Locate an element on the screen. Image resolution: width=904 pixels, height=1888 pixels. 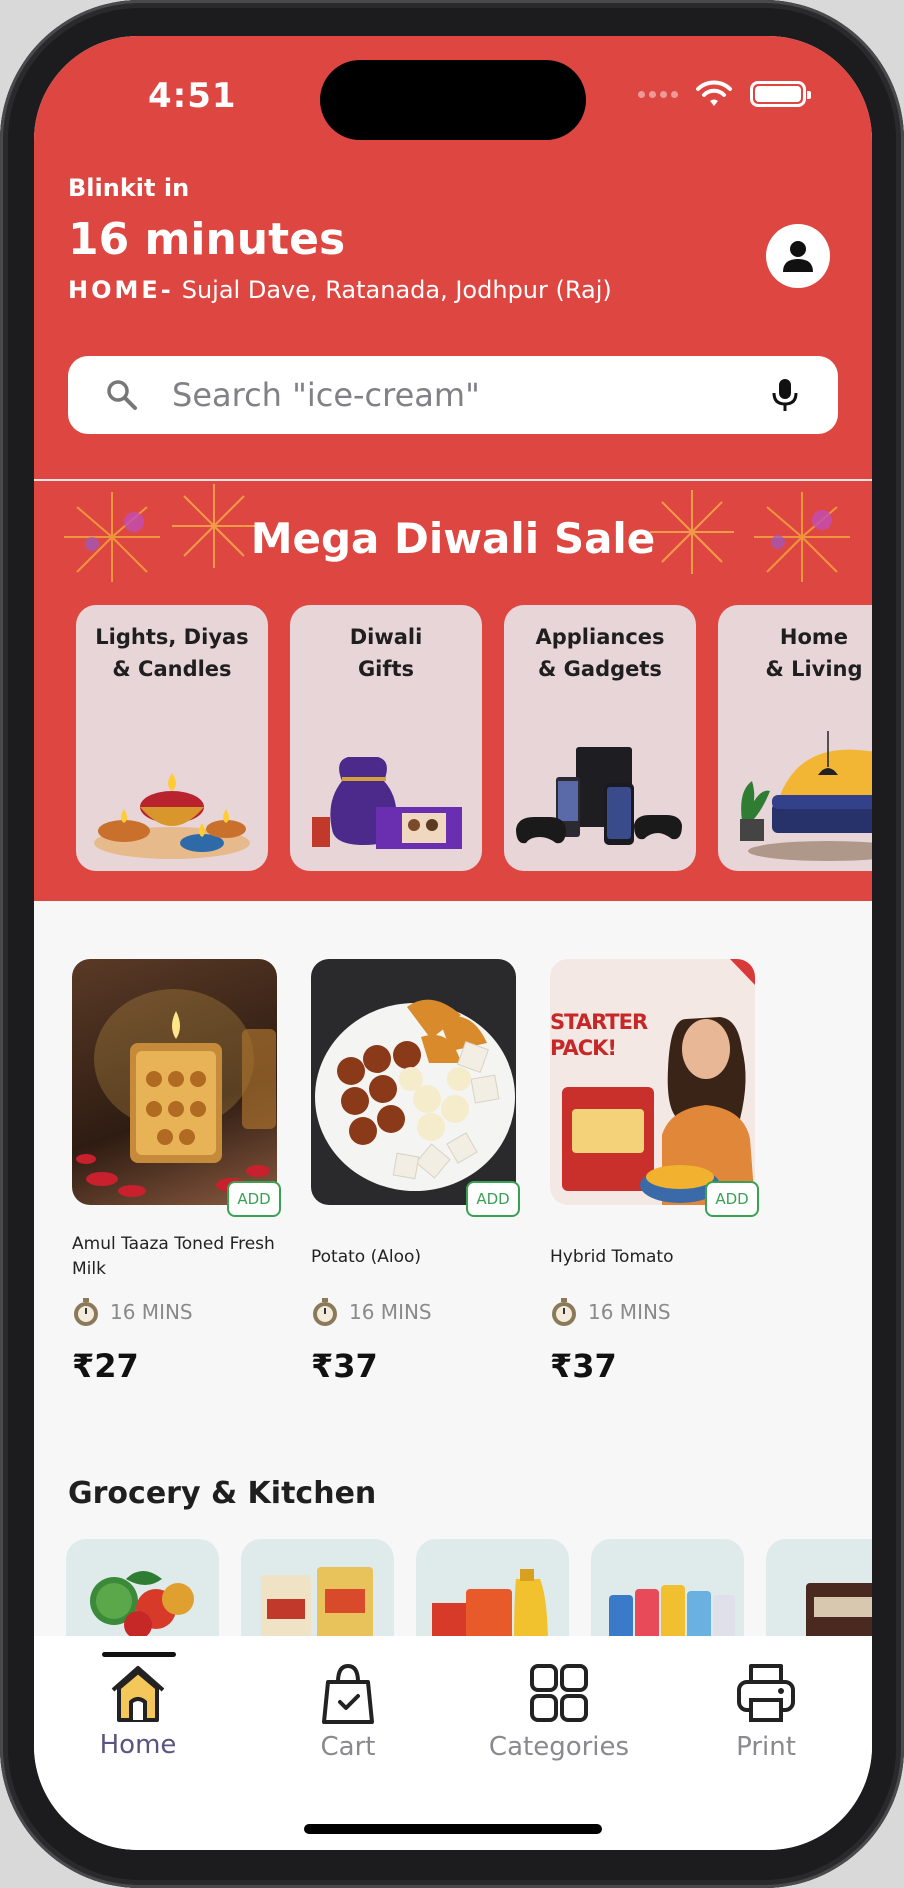
header-divider is located at coordinates (453, 480).